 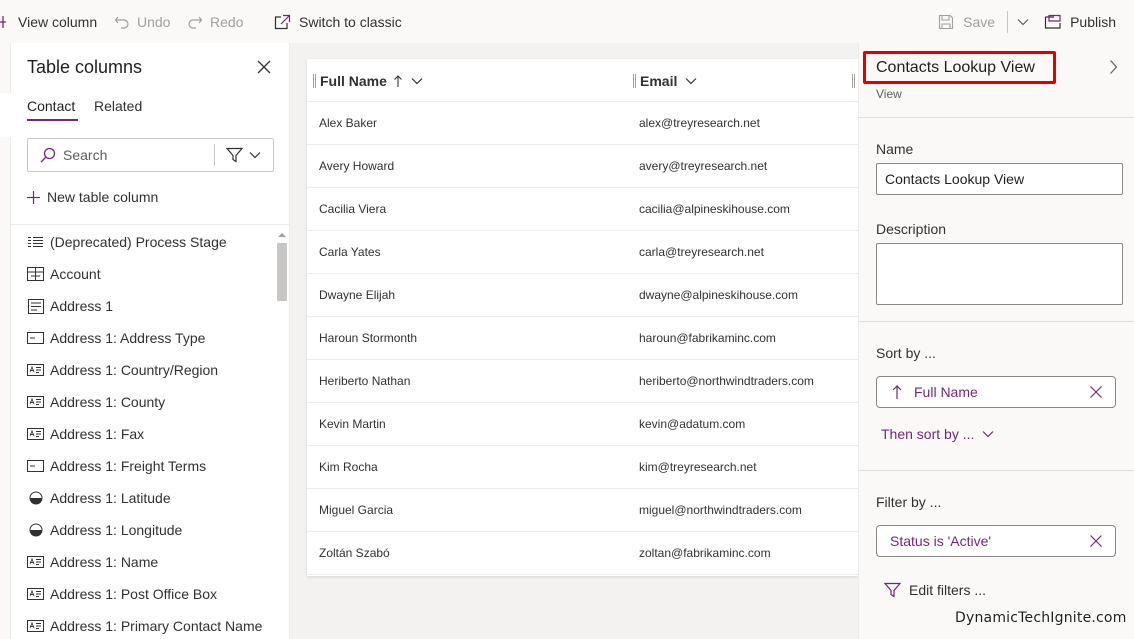 I want to click on view-name-input, so click(x=999, y=179).